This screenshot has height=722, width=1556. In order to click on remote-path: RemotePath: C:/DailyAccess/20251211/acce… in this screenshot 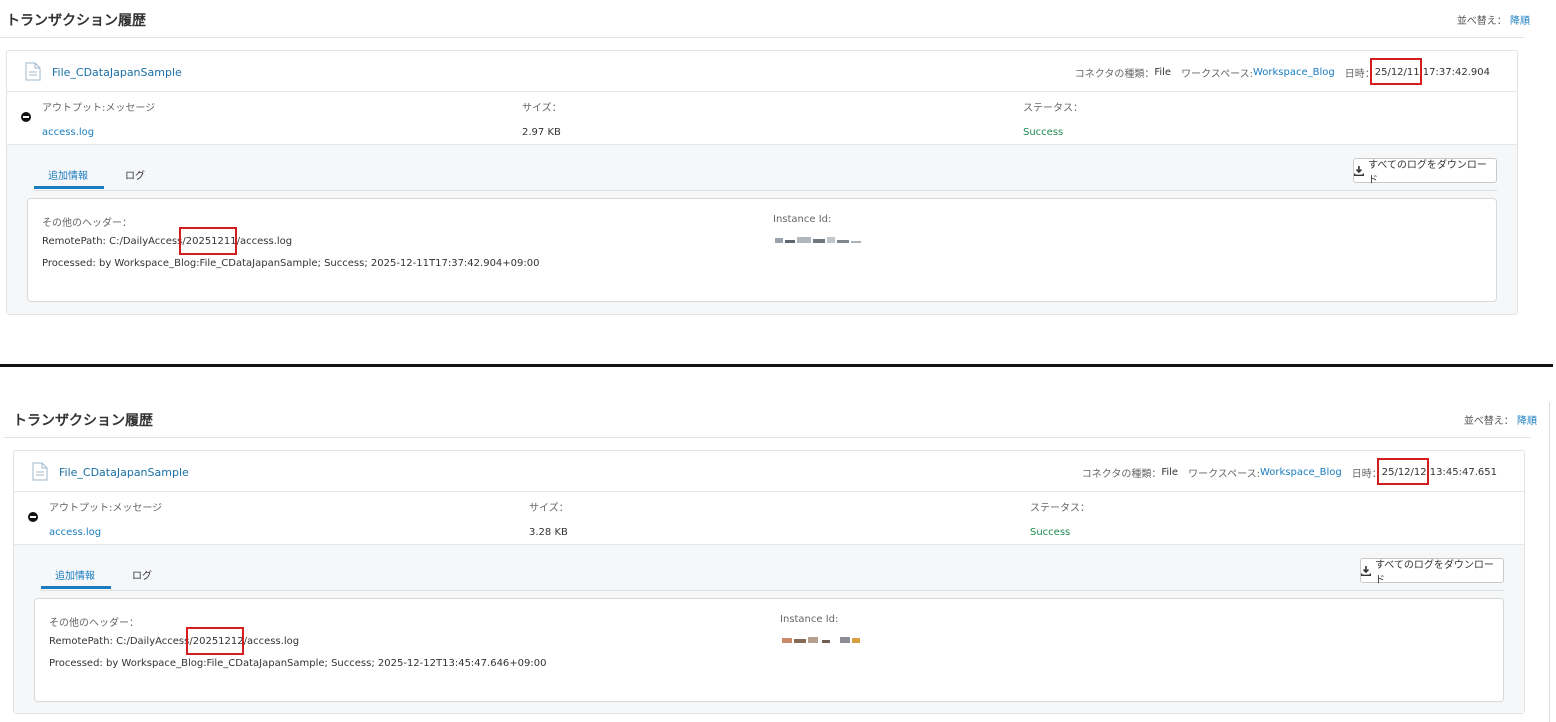, I will do `click(167, 241)`.